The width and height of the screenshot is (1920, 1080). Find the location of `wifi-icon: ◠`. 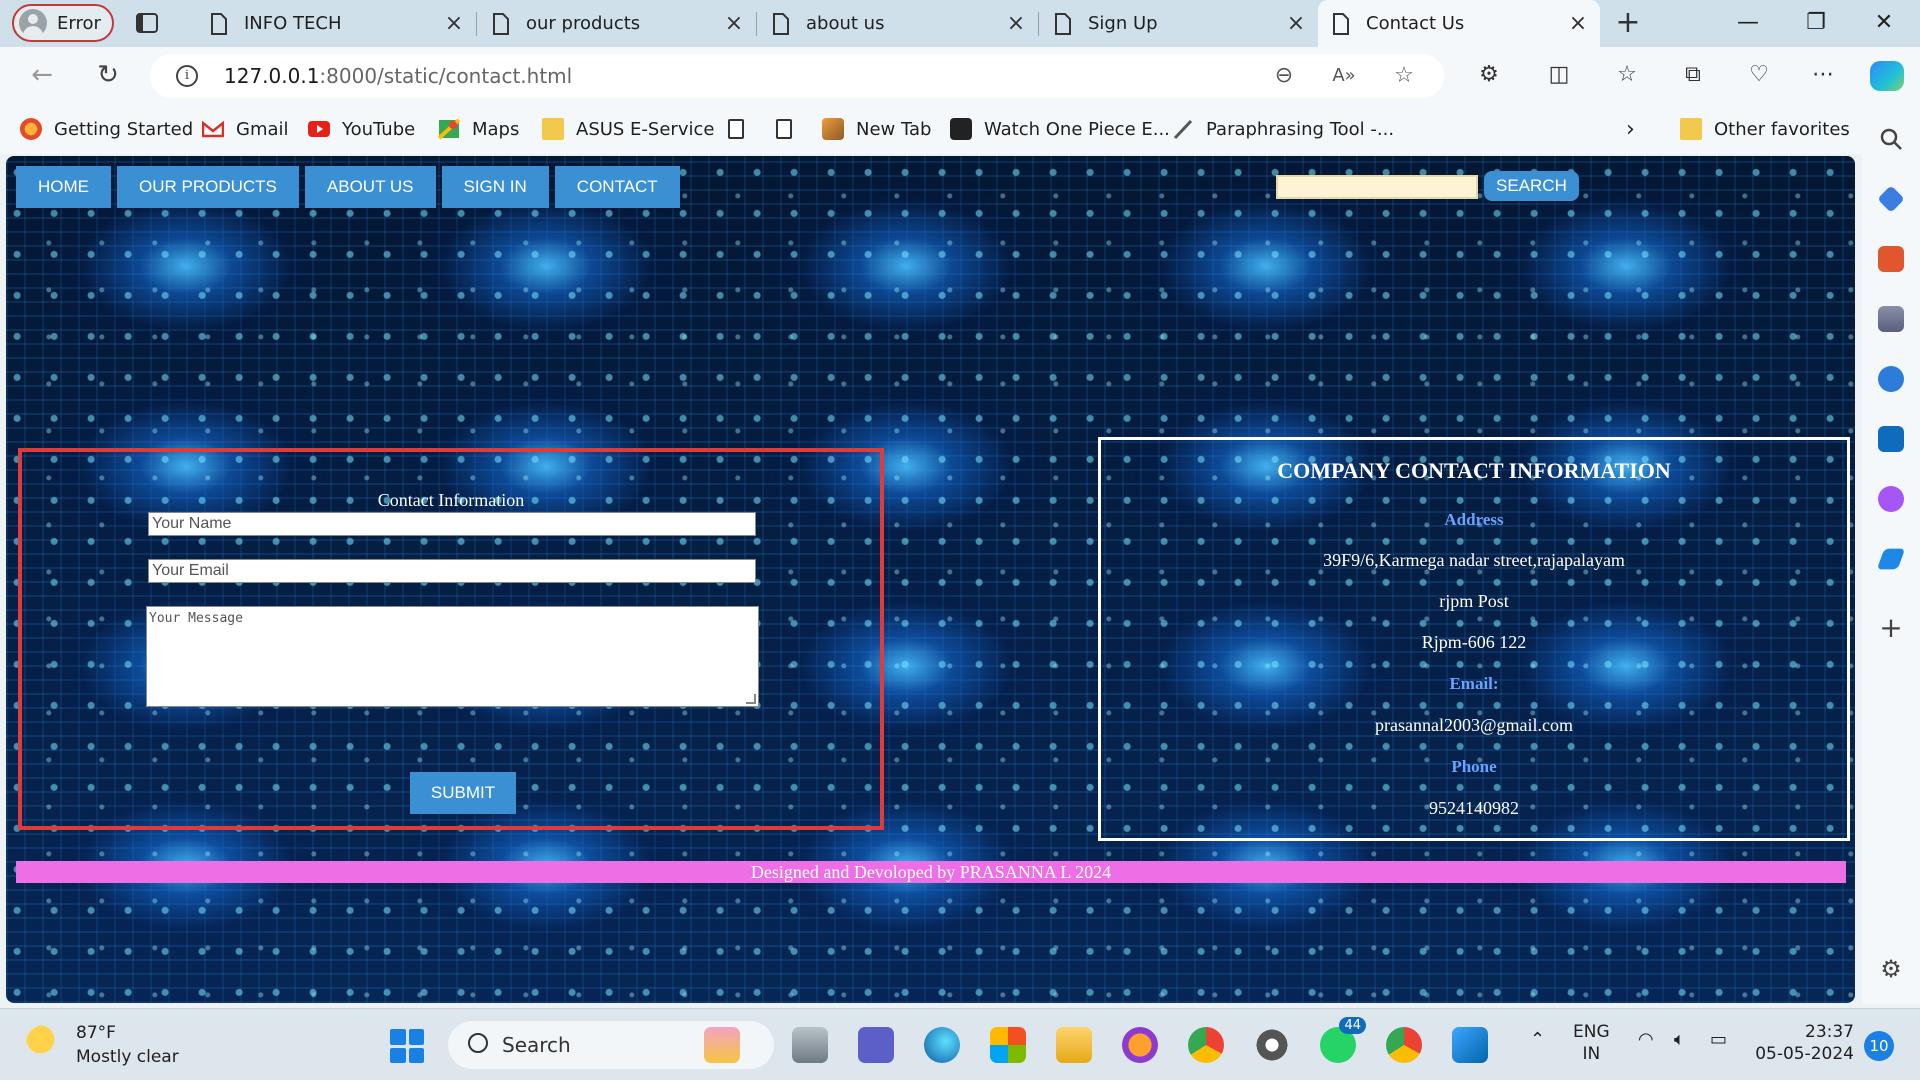

wifi-icon: ◠ is located at coordinates (1646, 1039).